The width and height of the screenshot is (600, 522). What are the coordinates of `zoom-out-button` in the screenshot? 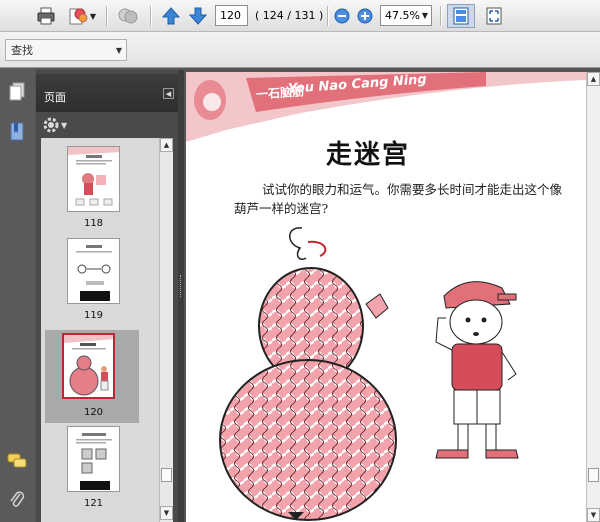 It's located at (342, 16).